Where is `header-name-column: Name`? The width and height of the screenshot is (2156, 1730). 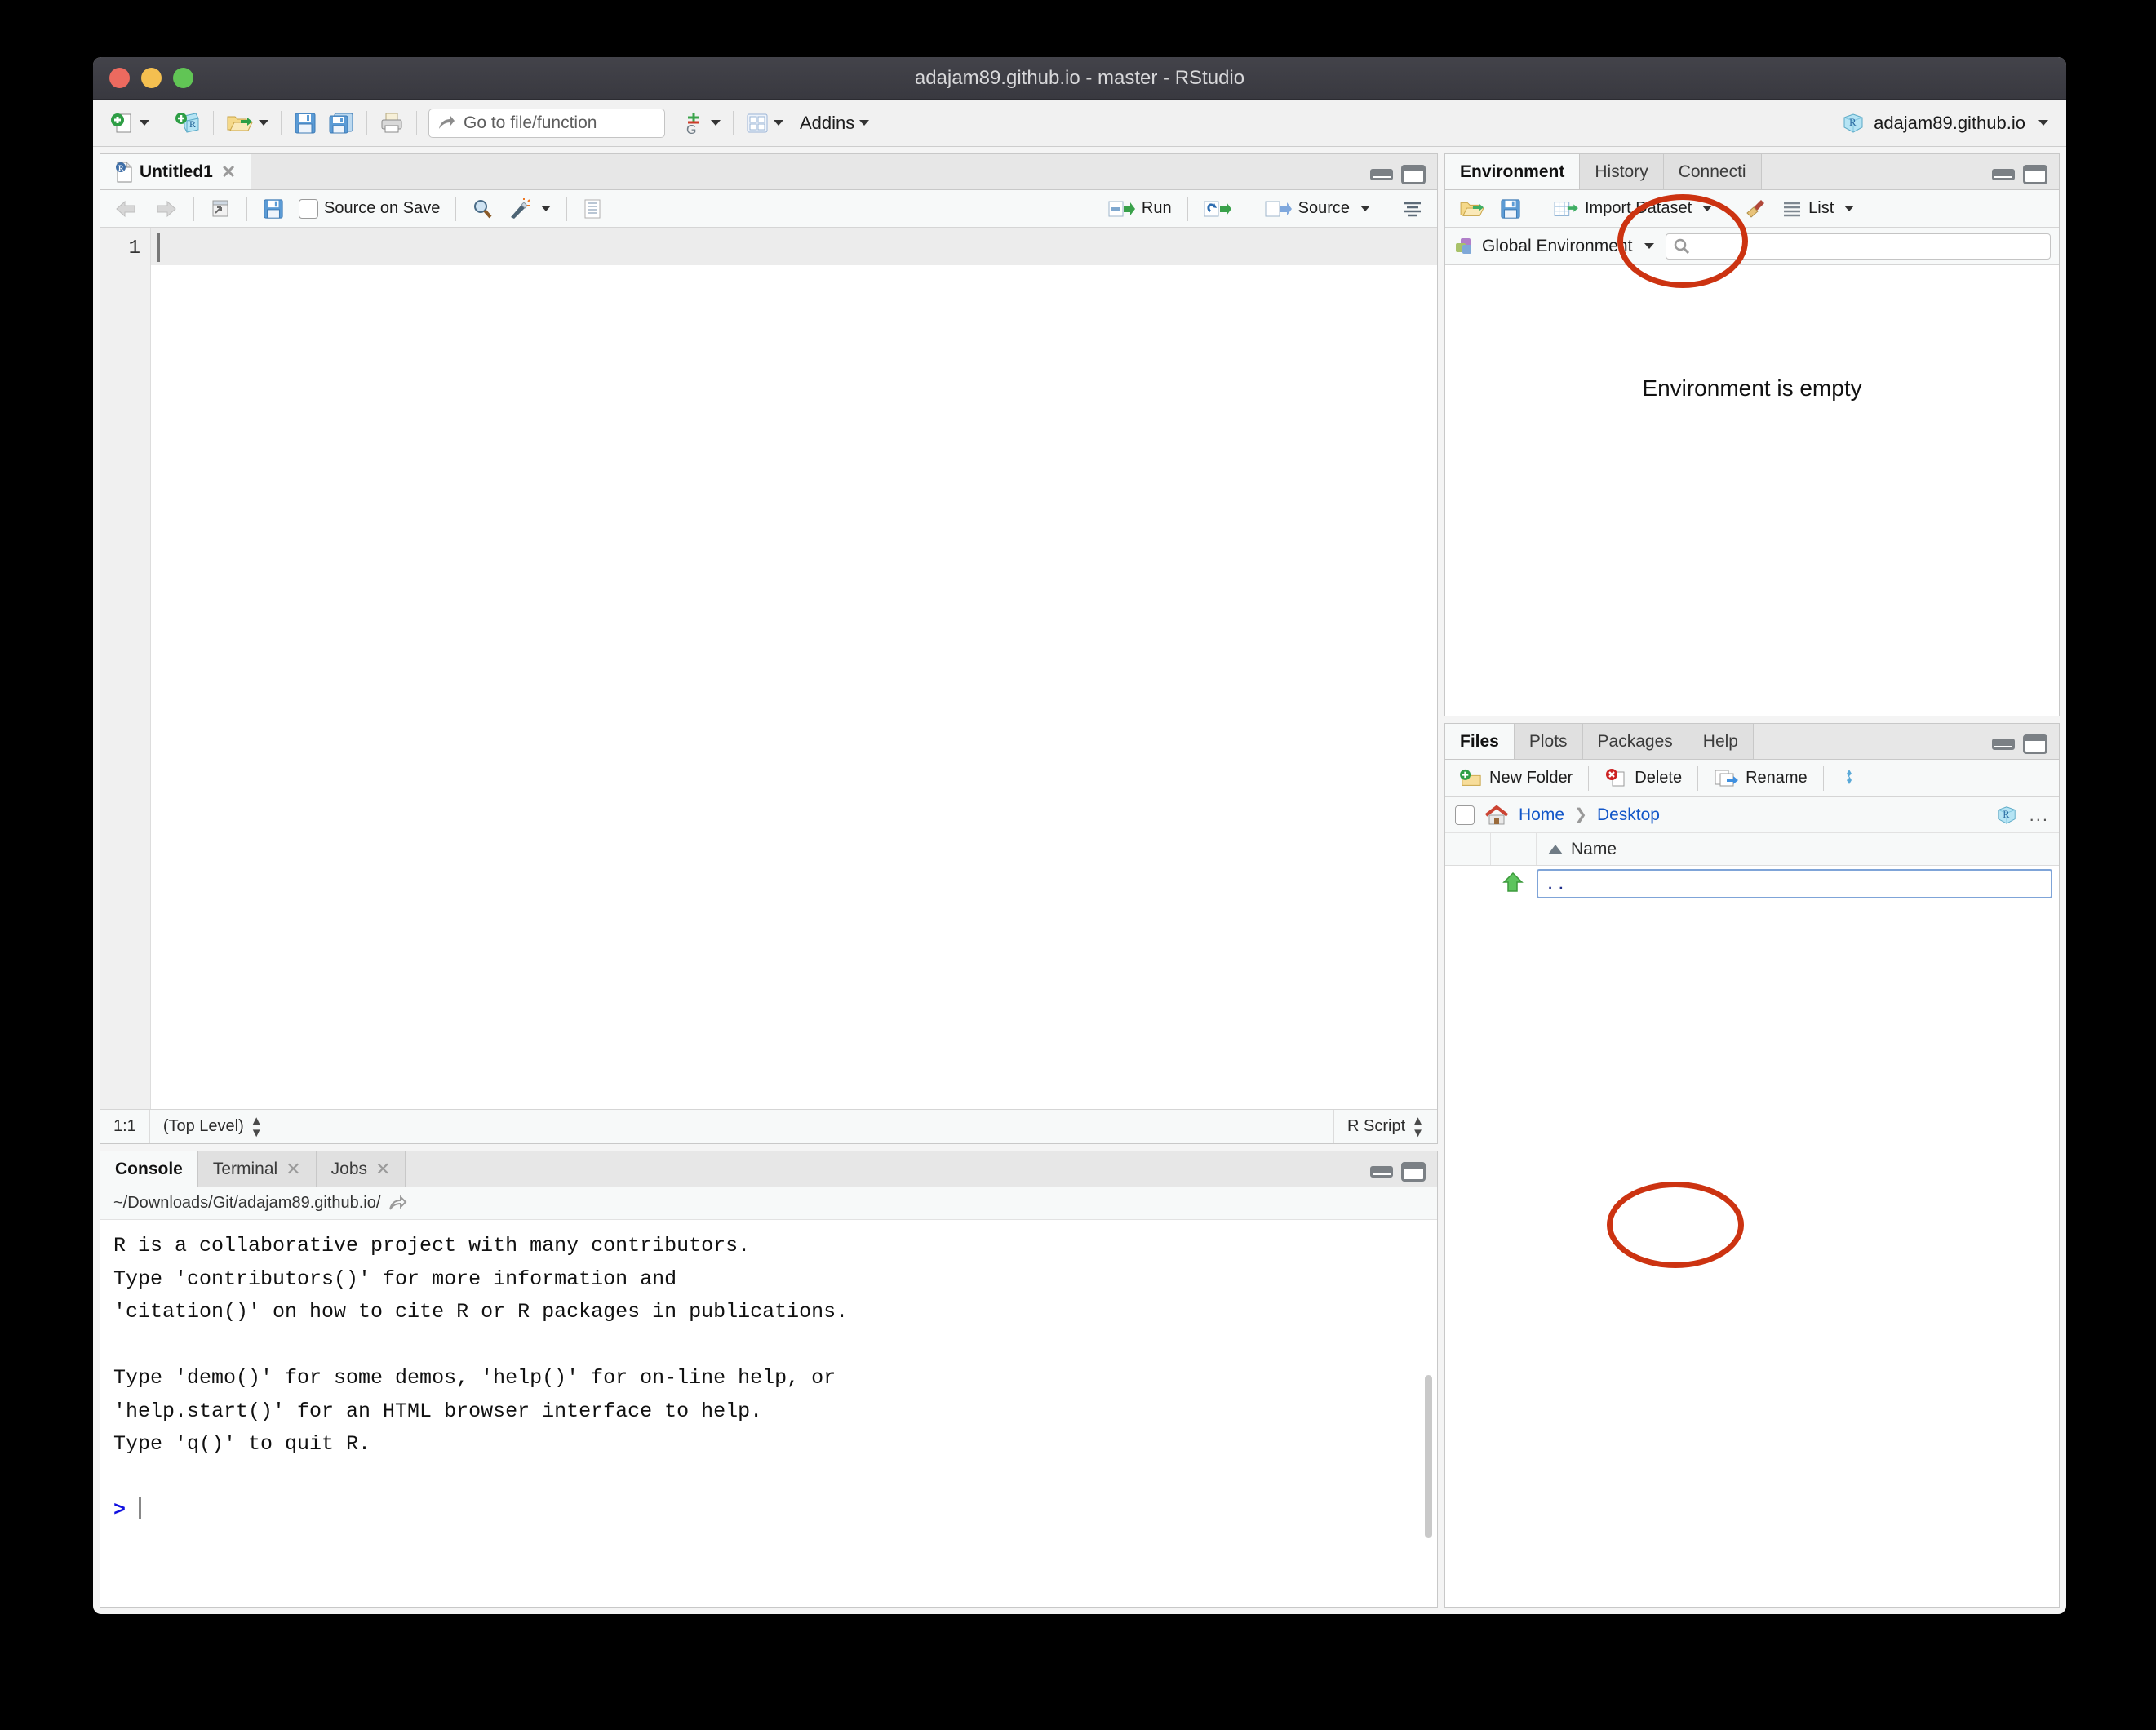 header-name-column: Name is located at coordinates (1798, 849).